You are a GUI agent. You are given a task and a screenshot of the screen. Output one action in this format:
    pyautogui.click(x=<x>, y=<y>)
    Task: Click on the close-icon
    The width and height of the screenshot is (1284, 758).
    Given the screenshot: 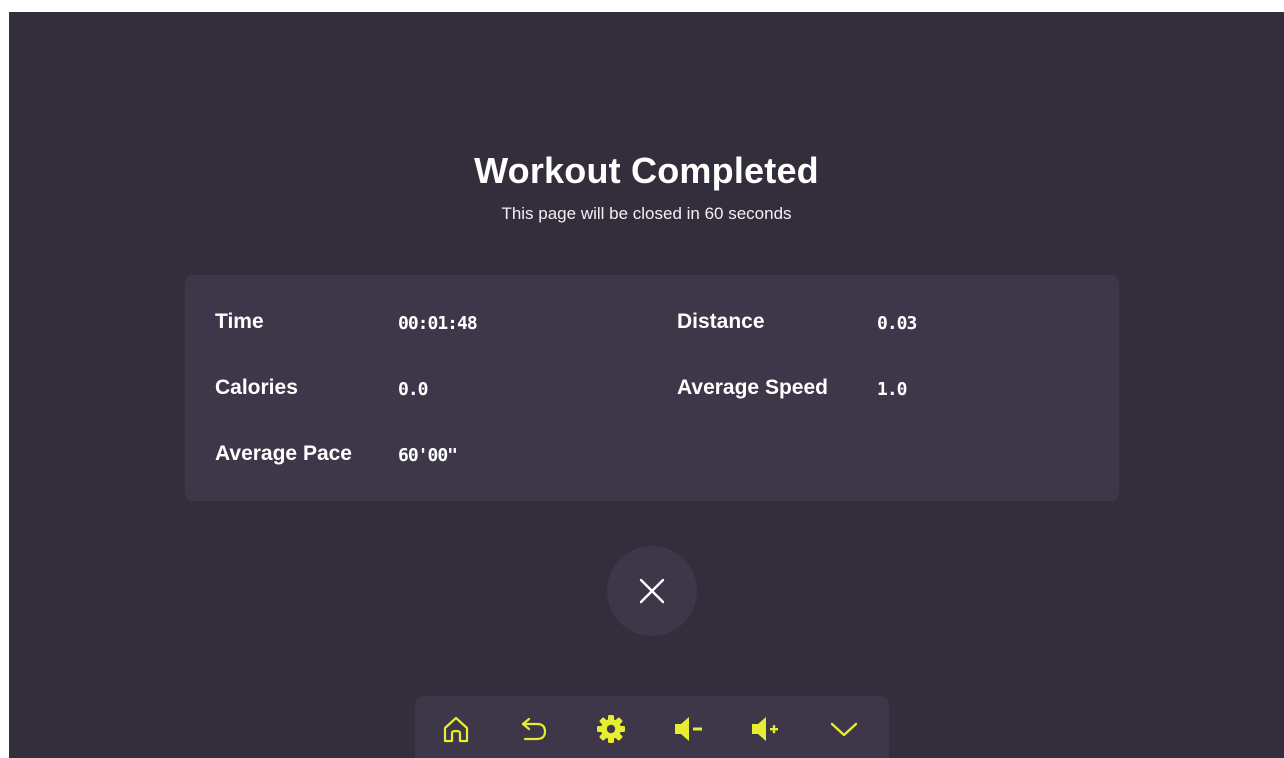 What is the action you would take?
    pyautogui.click(x=652, y=591)
    